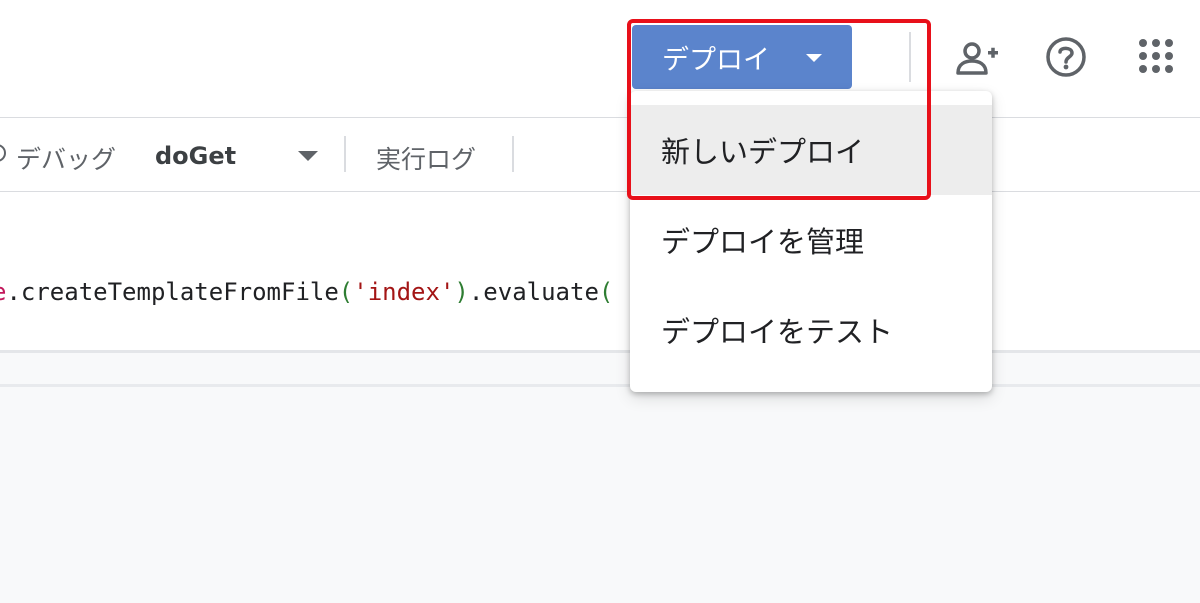 The width and height of the screenshot is (1200, 603). What do you see at coordinates (910, 57) in the screenshot?
I see `header-divider` at bounding box center [910, 57].